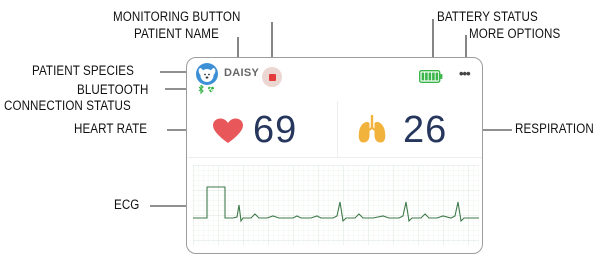 This screenshot has height=256, width=608. I want to click on heart-rate-value: 69, so click(275, 130).